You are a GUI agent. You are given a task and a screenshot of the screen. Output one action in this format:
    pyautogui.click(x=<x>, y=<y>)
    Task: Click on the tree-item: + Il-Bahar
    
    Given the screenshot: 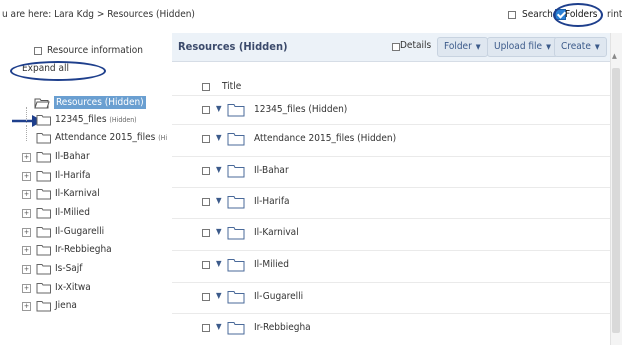 What is the action you would take?
    pyautogui.click(x=85, y=158)
    